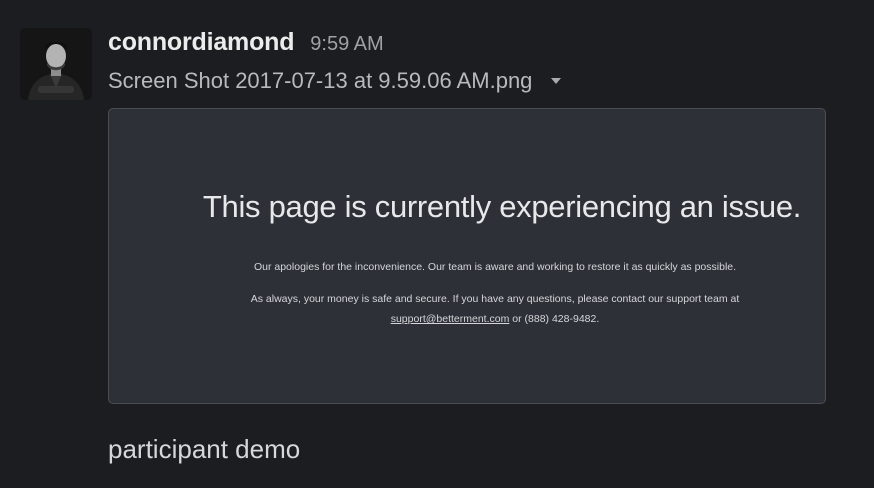 The width and height of the screenshot is (874, 488). Describe the element at coordinates (204, 449) in the screenshot. I see `message-text: participant demo` at that location.